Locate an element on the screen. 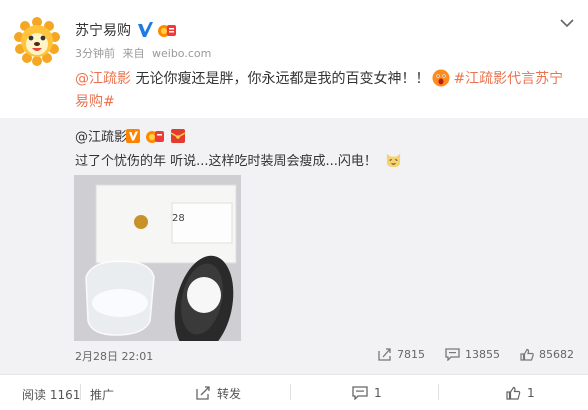 The height and width of the screenshot is (410, 588). suning-lion-avatar is located at coordinates (37, 41).